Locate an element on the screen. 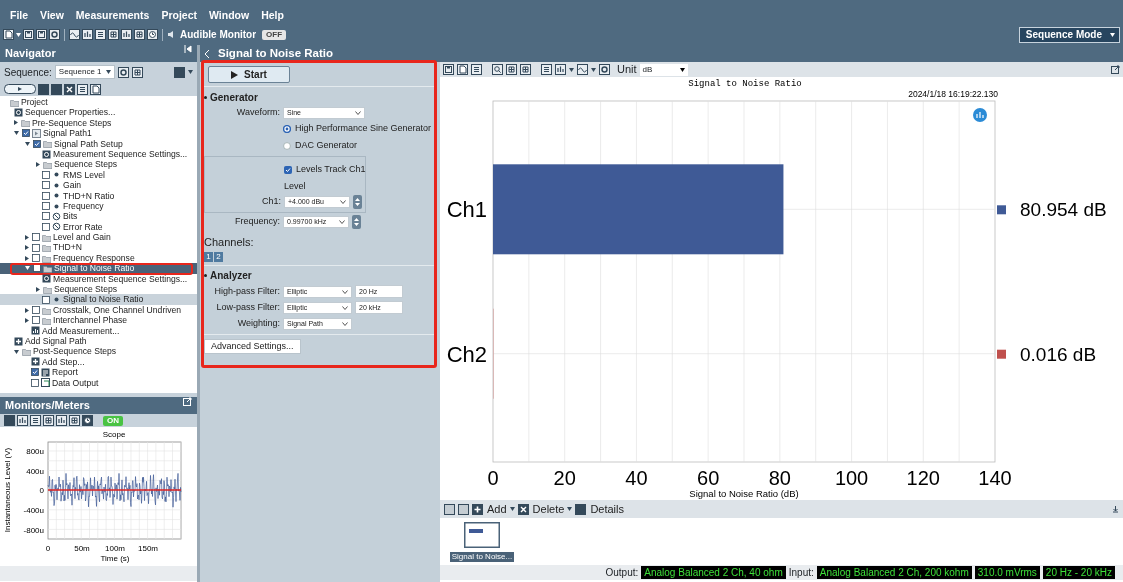  start-button: Start is located at coordinates (249, 74).